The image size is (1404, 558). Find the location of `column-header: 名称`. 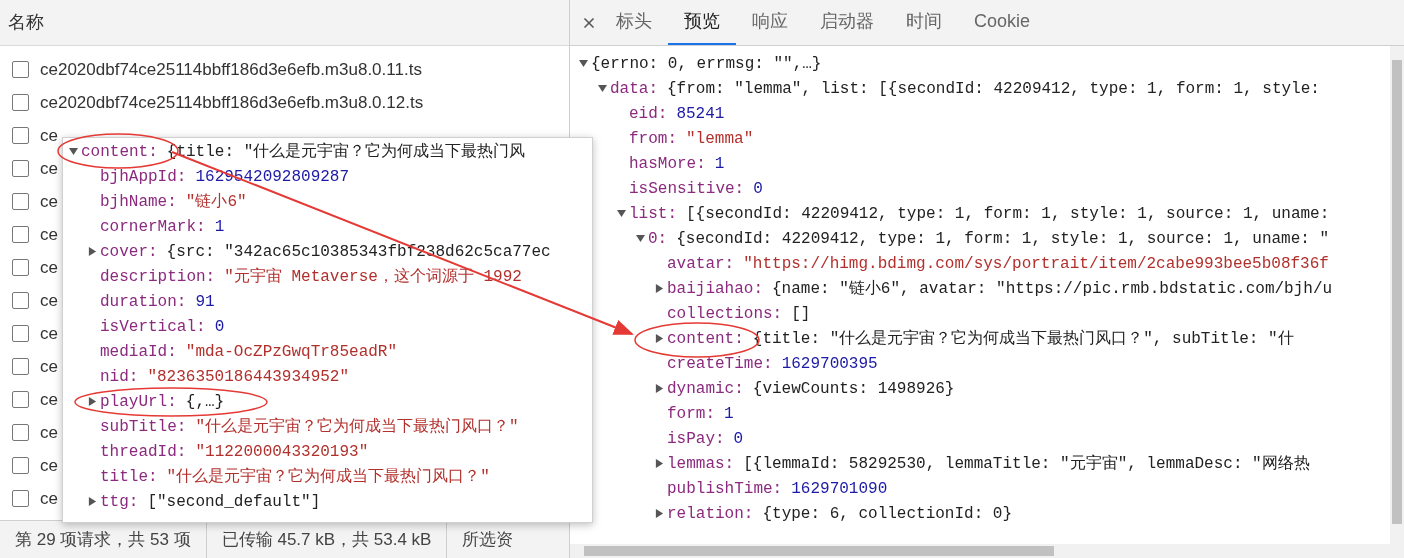

column-header: 名称 is located at coordinates (26, 22).